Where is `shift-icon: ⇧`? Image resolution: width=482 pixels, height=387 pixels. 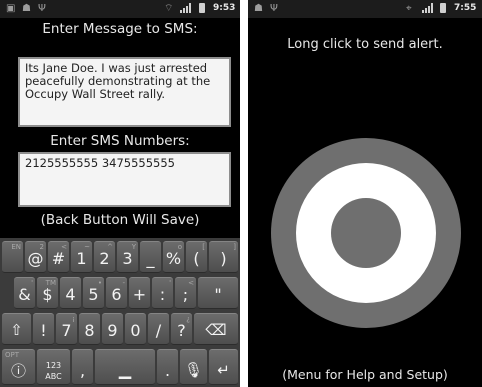 shift-icon: ⇧ is located at coordinates (16, 330).